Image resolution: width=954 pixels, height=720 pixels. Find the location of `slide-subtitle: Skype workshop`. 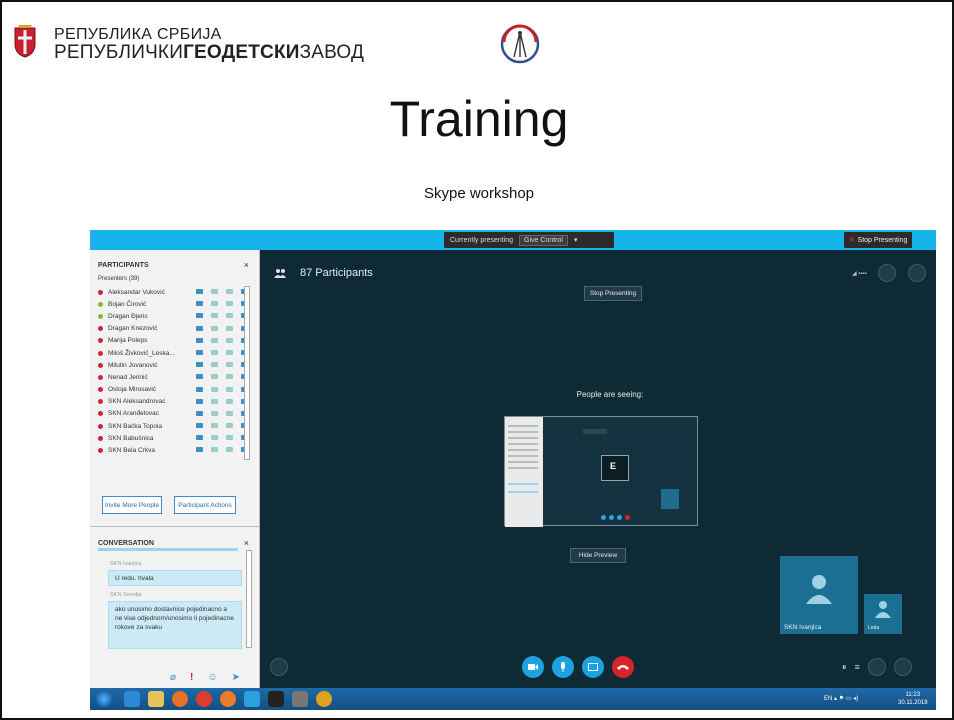

slide-subtitle: Skype workshop is located at coordinates (479, 193).